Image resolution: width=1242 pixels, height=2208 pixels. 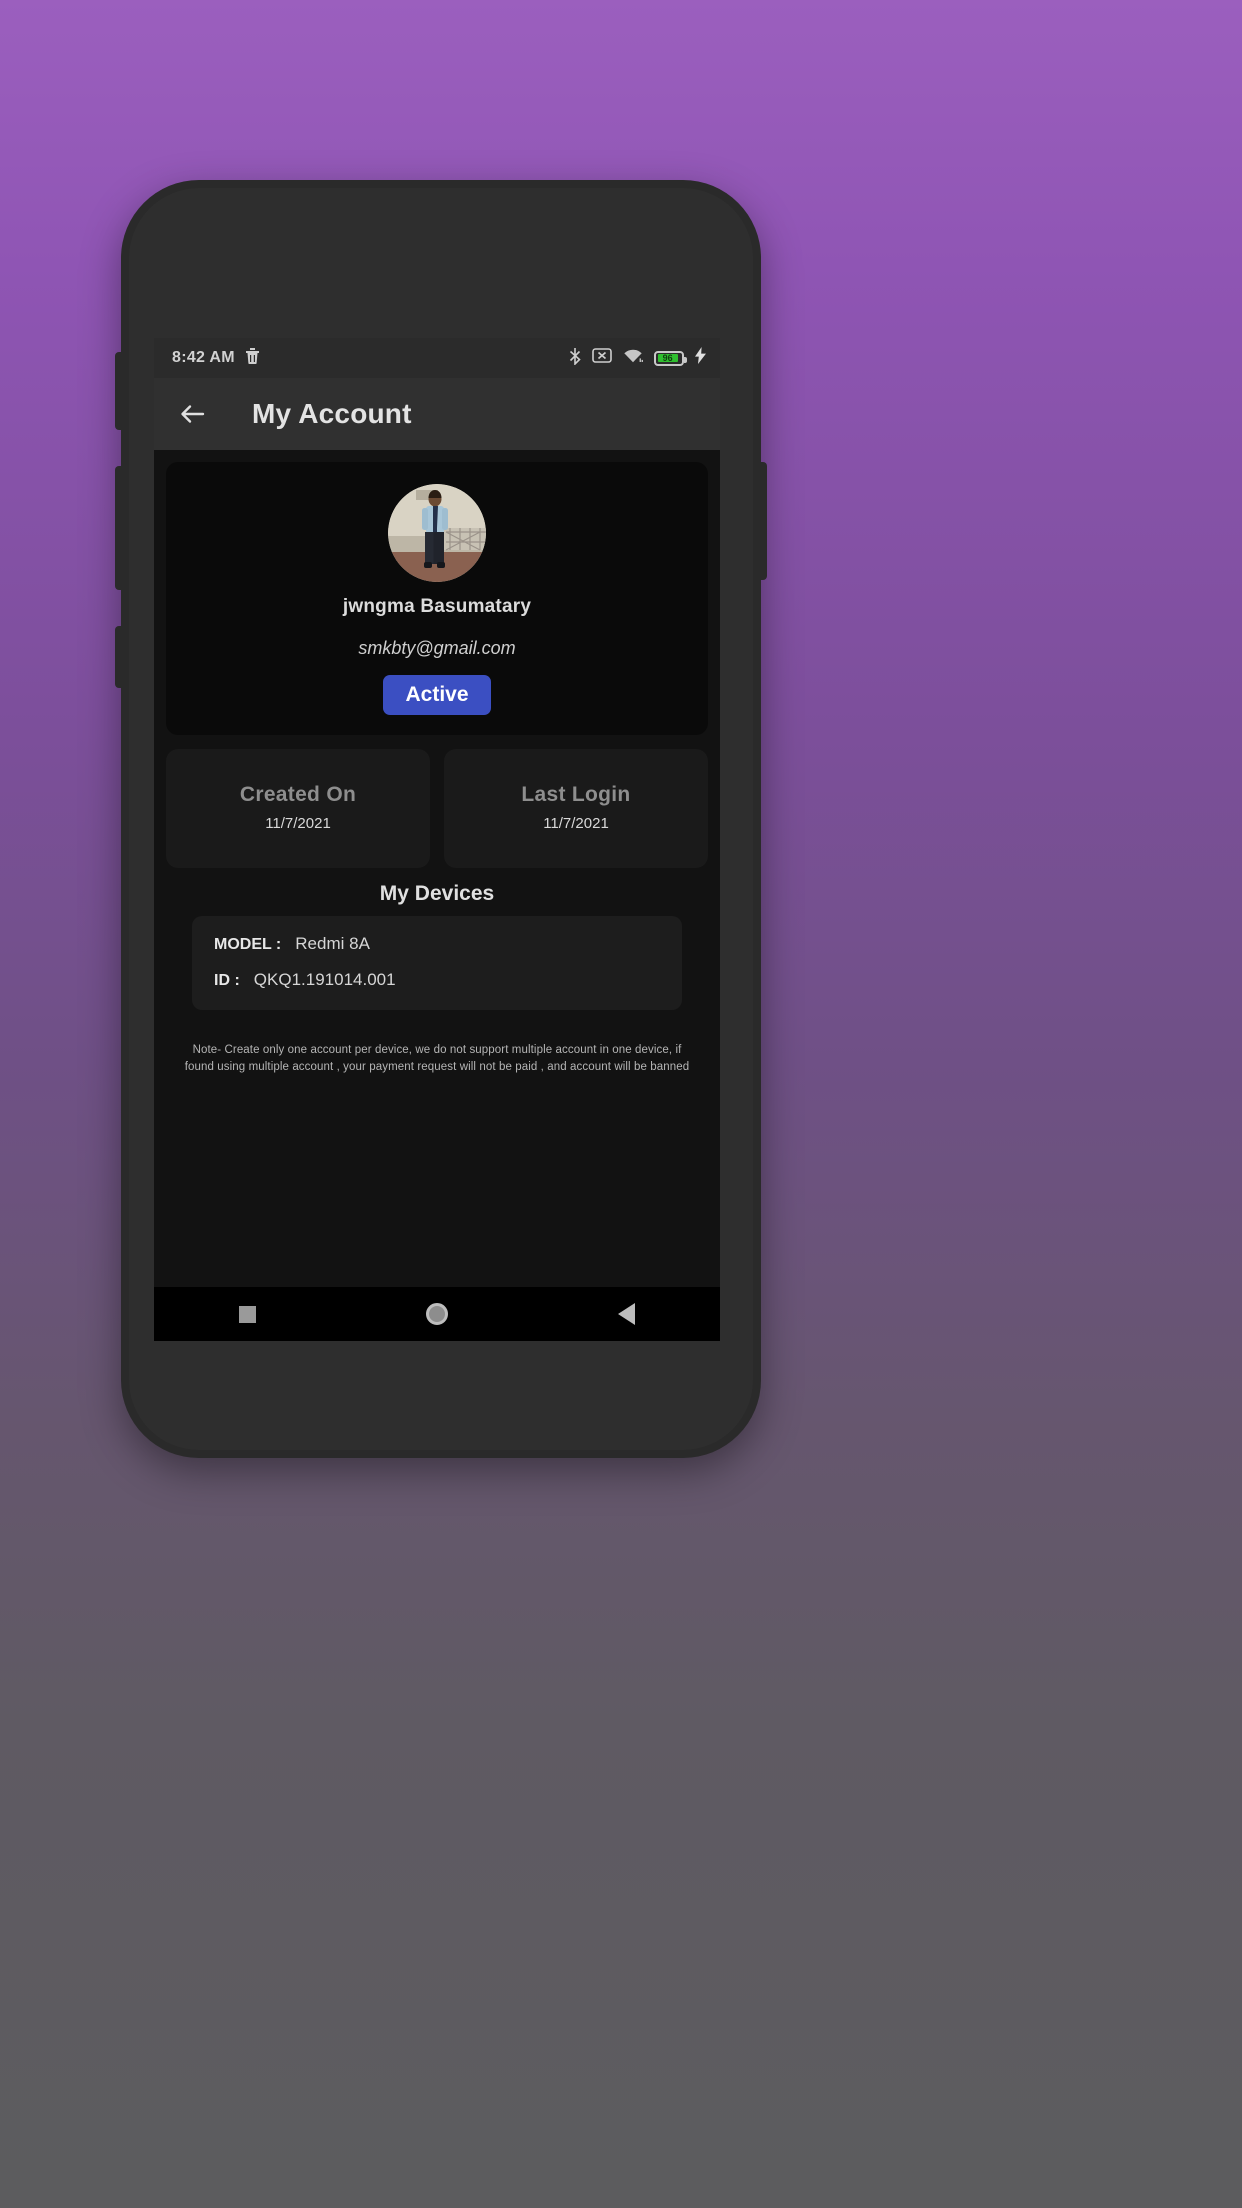 I want to click on profile-email: smkbty@gmail.com, so click(x=437, y=648).